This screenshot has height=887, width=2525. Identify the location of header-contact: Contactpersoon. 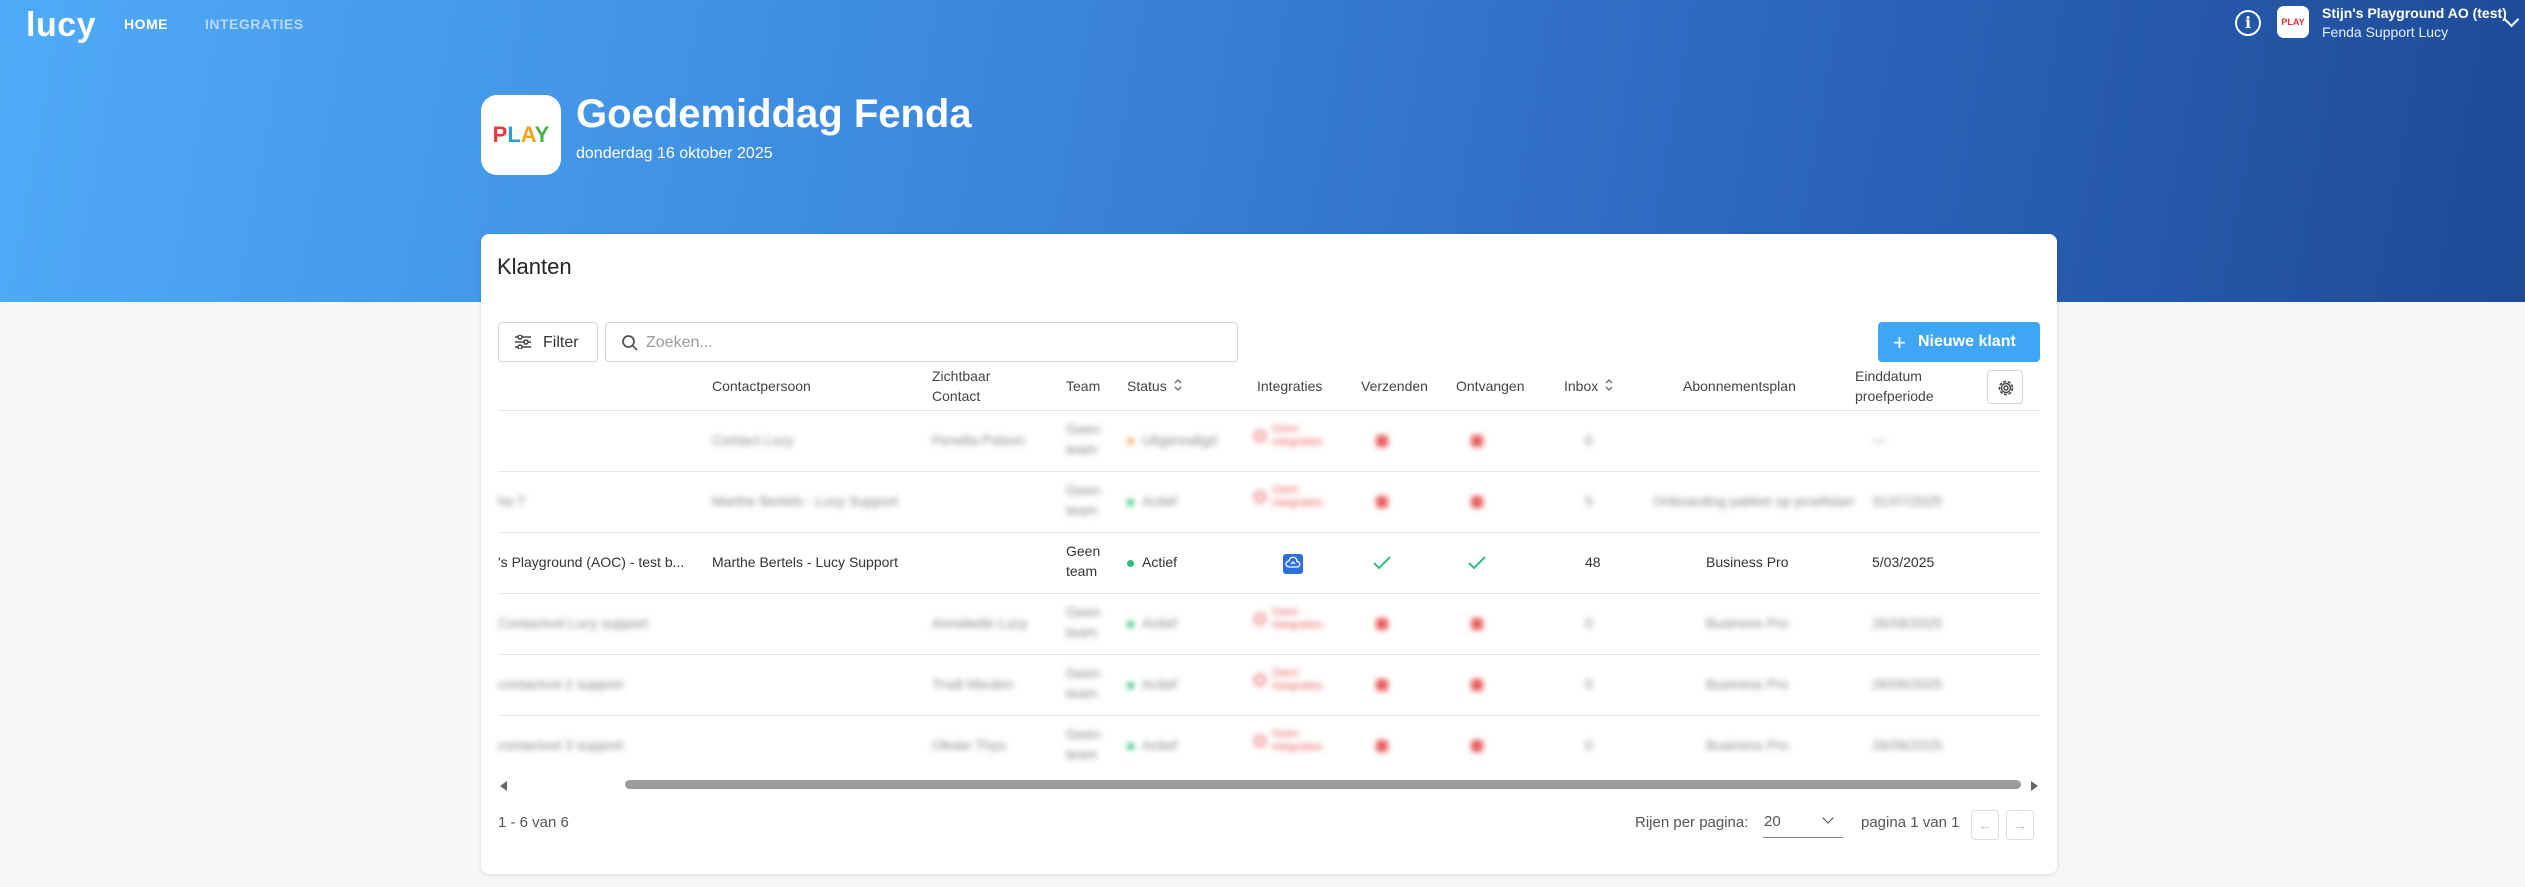
(761, 386).